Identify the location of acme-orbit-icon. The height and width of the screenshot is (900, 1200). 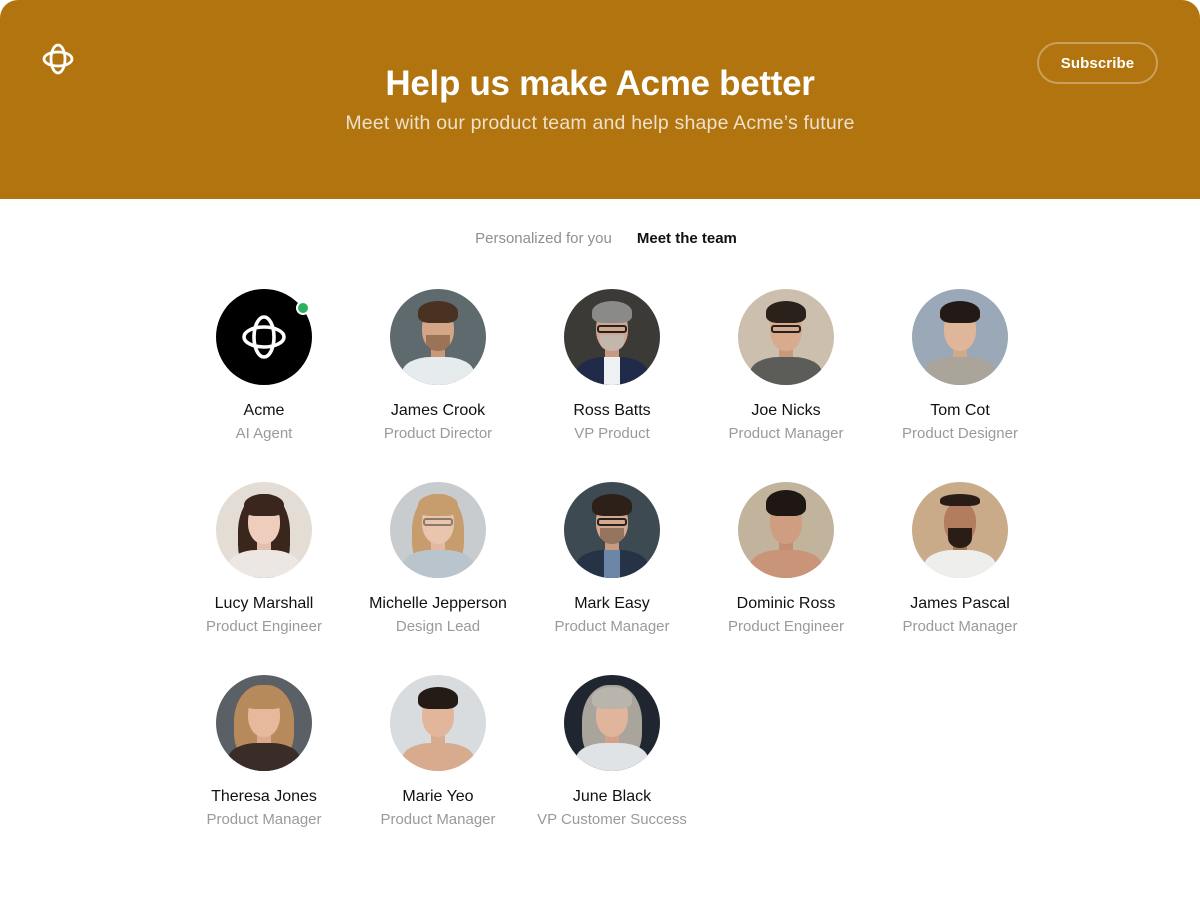
(264, 337).